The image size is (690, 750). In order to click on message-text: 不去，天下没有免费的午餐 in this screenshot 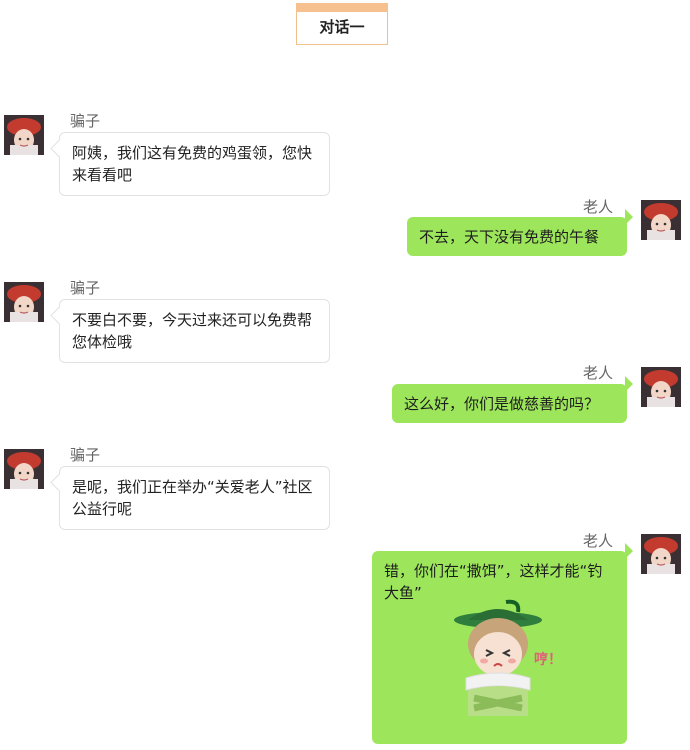, I will do `click(509, 237)`.